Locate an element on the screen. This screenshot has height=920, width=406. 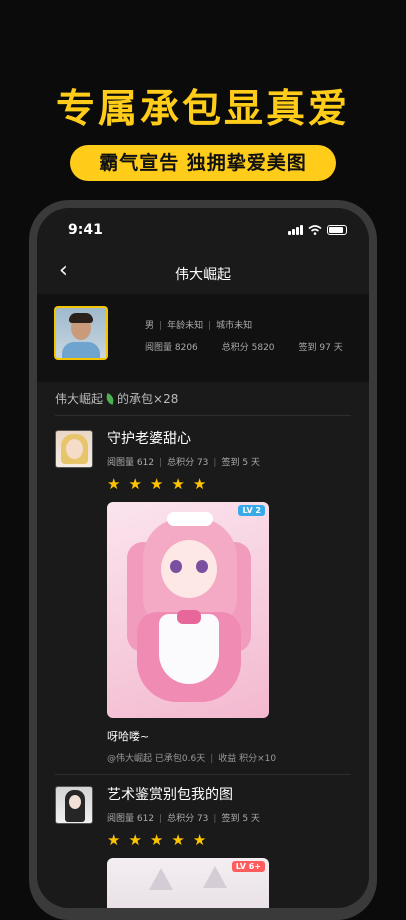
section-suffix: 的承包×28 is located at coordinates (148, 399).